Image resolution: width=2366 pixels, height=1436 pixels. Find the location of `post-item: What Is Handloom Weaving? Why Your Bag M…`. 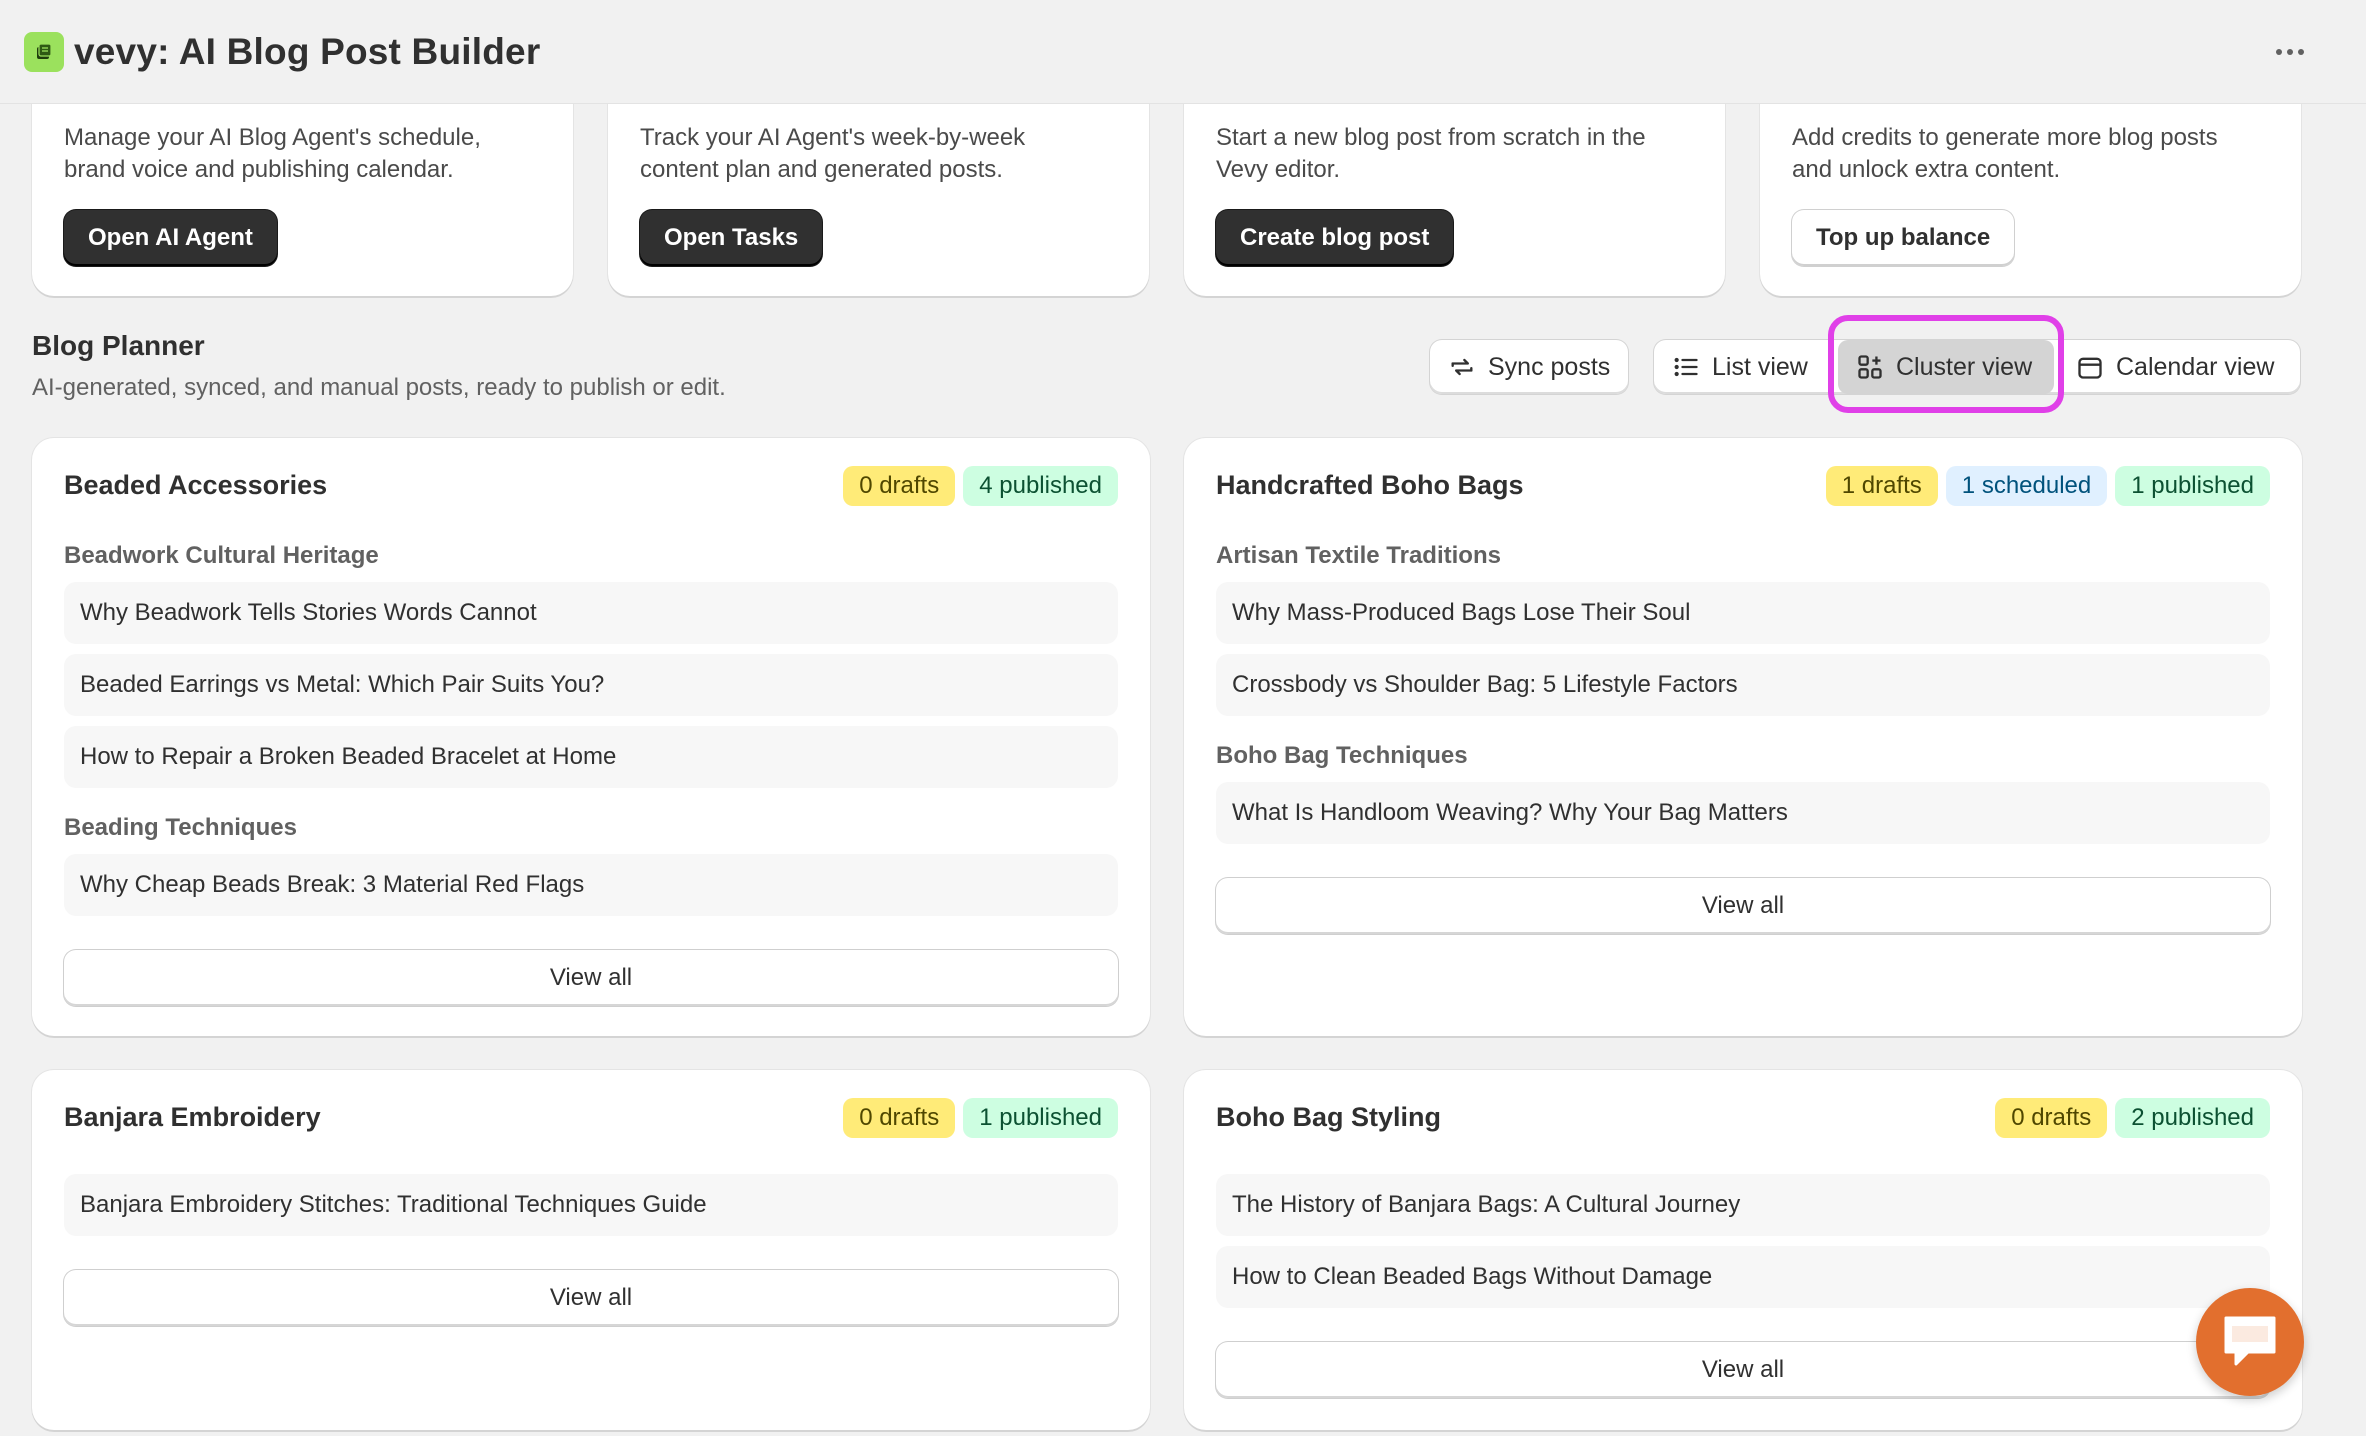

post-item: What Is Handloom Weaving? Why Your Bag M… is located at coordinates (1743, 813).